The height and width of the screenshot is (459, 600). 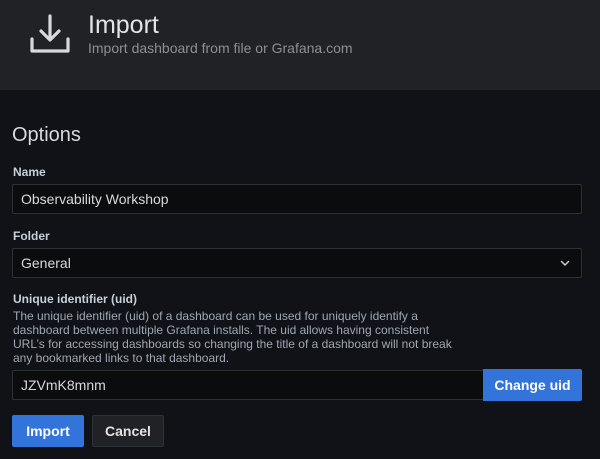 What do you see at coordinates (123, 25) in the screenshot?
I see `page-title: Import` at bounding box center [123, 25].